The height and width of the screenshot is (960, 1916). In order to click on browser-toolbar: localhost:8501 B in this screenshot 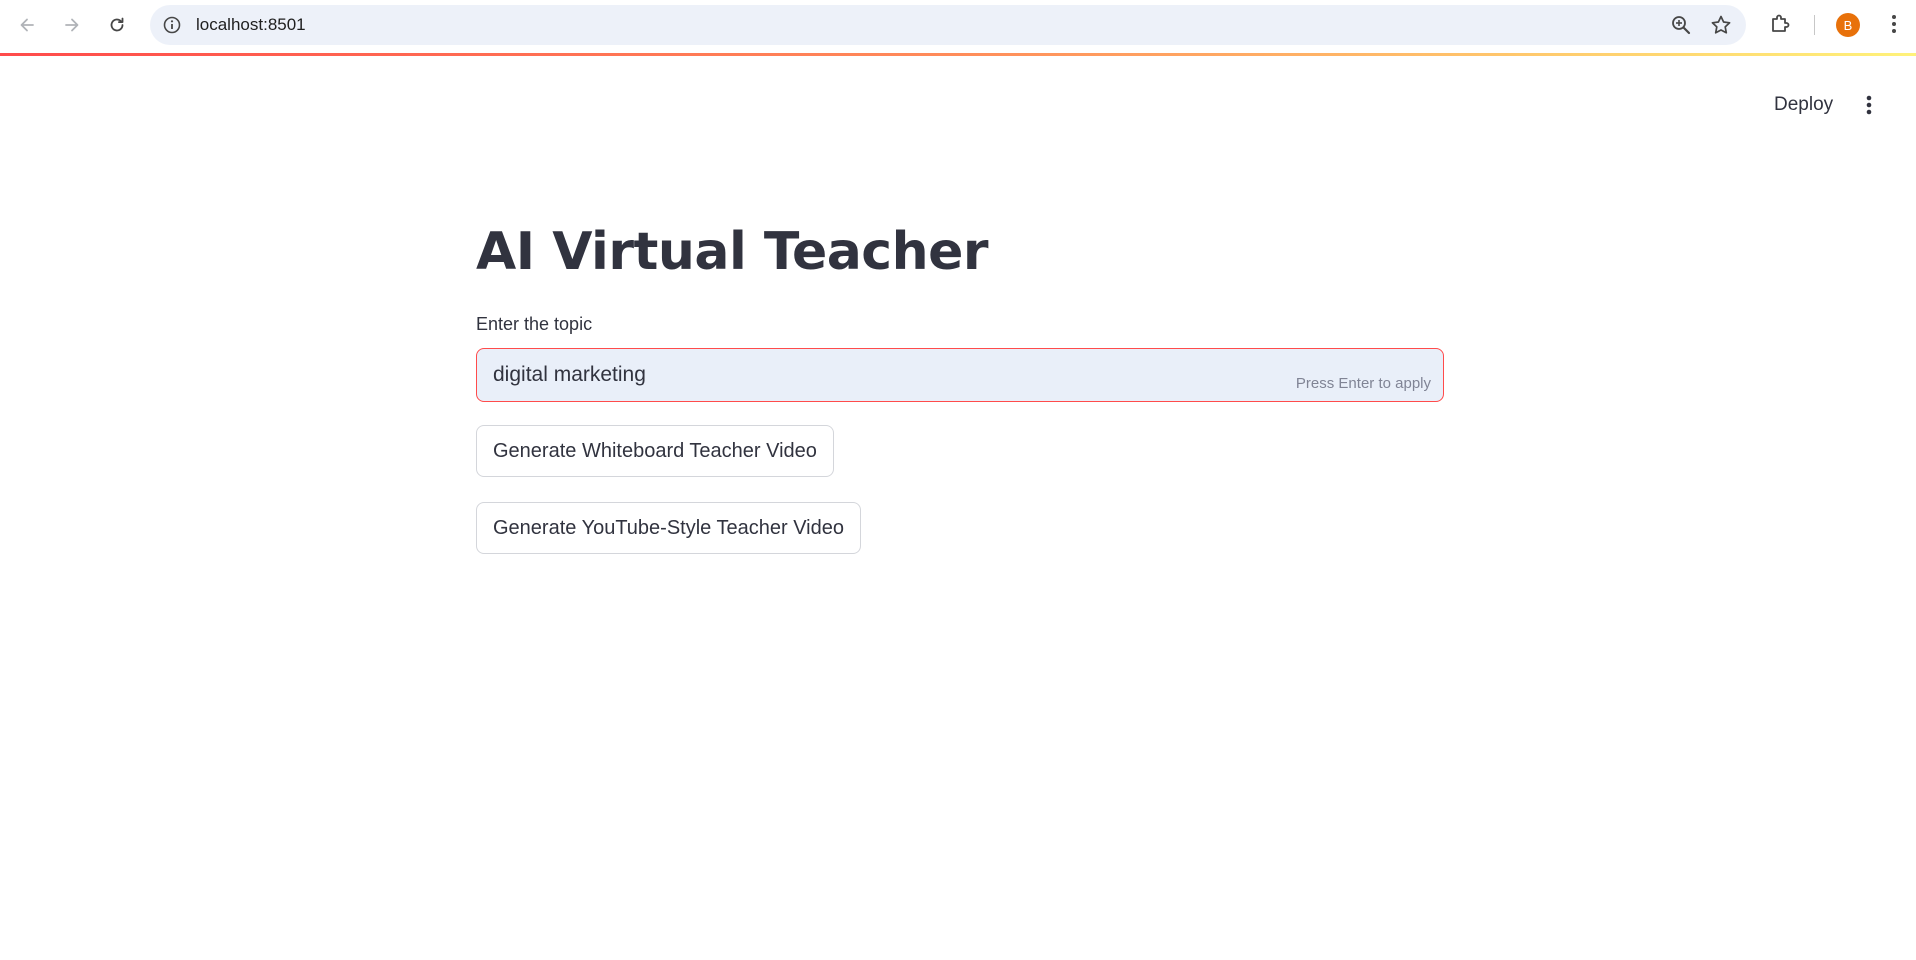, I will do `click(958, 25)`.